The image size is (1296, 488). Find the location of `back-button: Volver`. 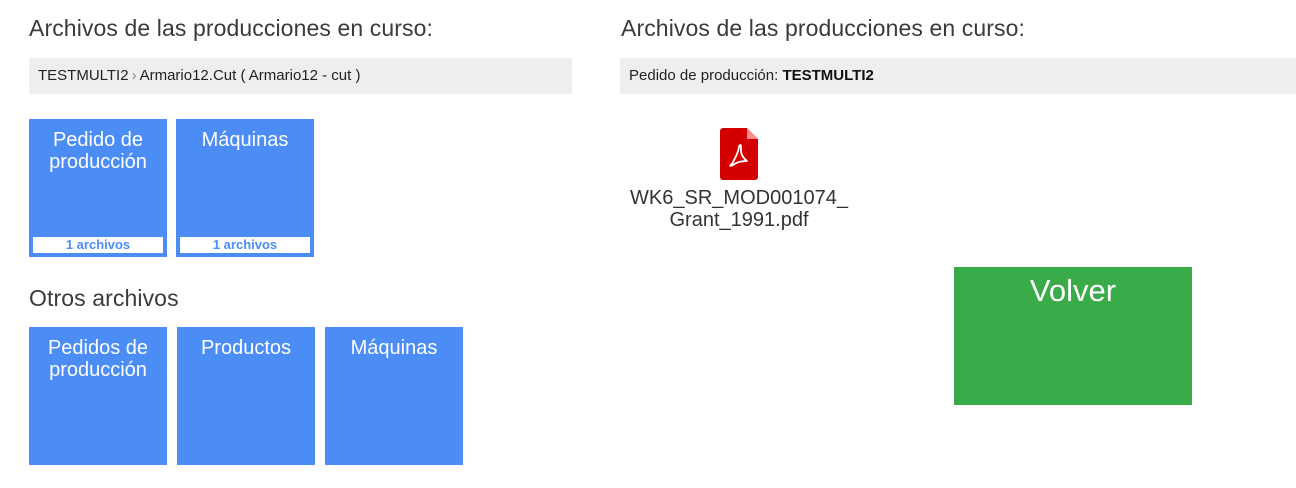

back-button: Volver is located at coordinates (1073, 336).